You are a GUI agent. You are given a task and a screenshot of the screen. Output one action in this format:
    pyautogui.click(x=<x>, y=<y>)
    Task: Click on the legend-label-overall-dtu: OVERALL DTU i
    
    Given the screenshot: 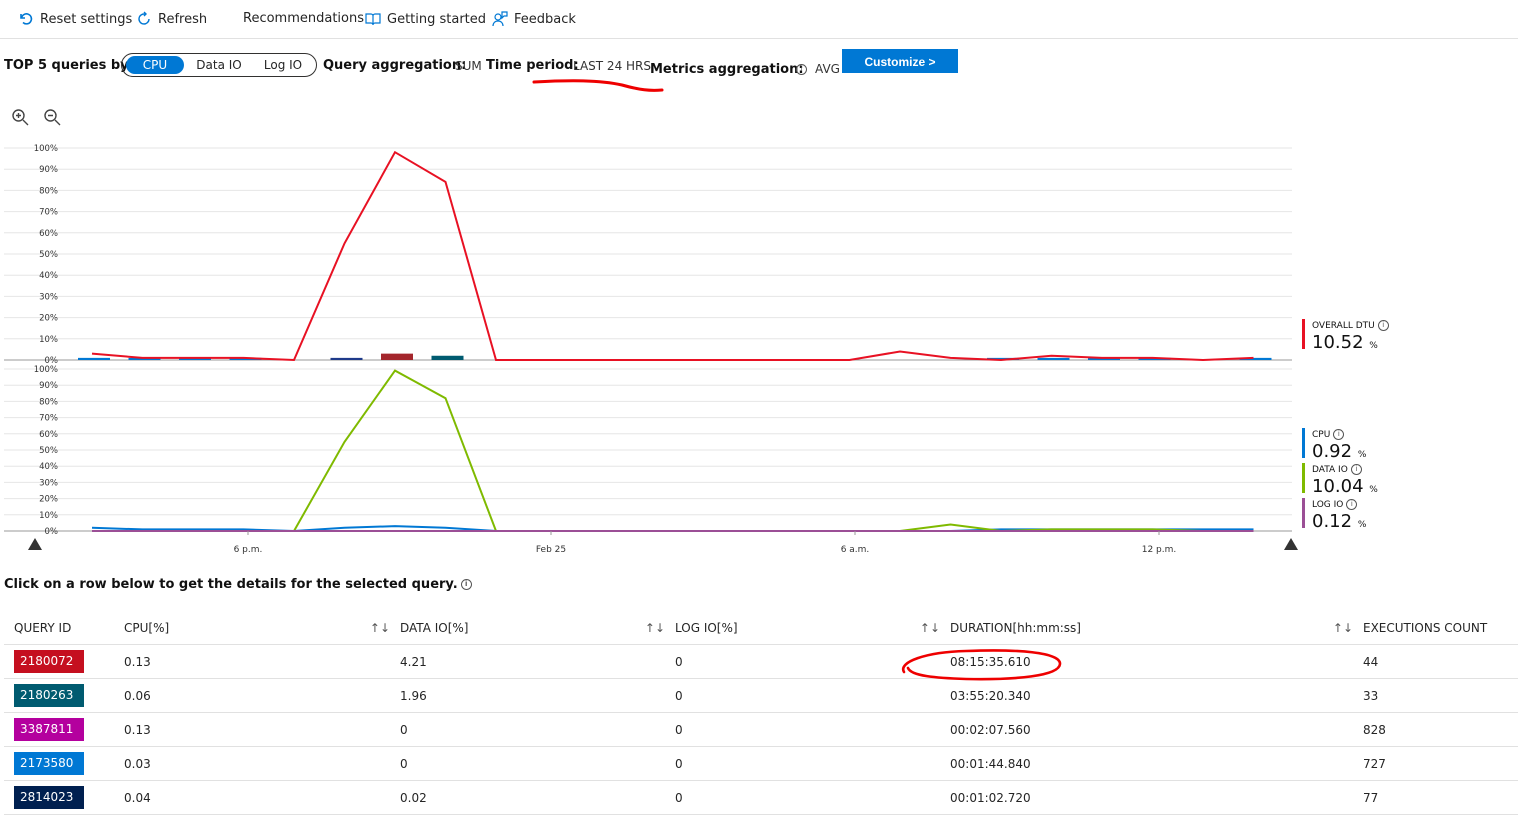 What is the action you would take?
    pyautogui.click(x=1350, y=325)
    